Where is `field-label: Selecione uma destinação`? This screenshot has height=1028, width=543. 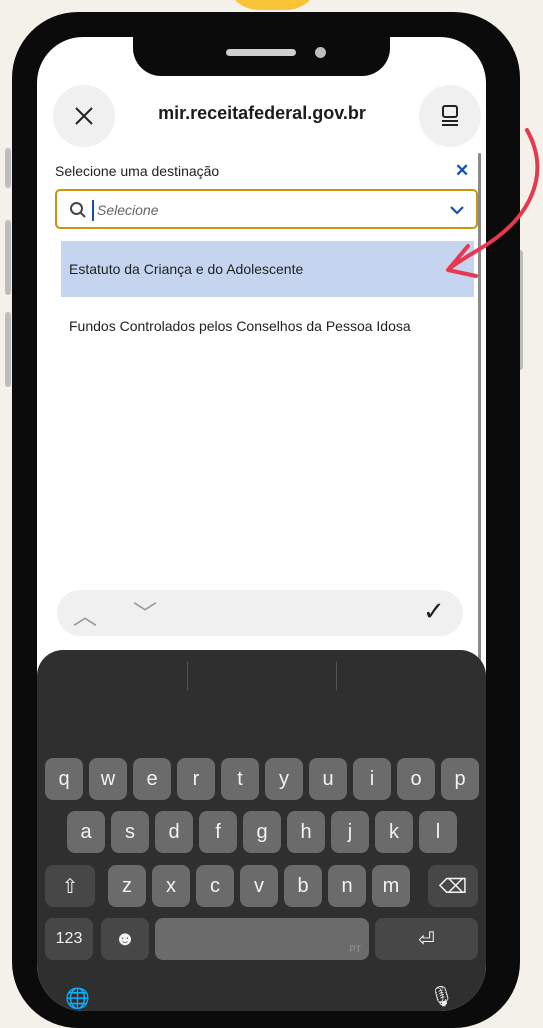
field-label: Selecione uma destinação is located at coordinates (137, 171).